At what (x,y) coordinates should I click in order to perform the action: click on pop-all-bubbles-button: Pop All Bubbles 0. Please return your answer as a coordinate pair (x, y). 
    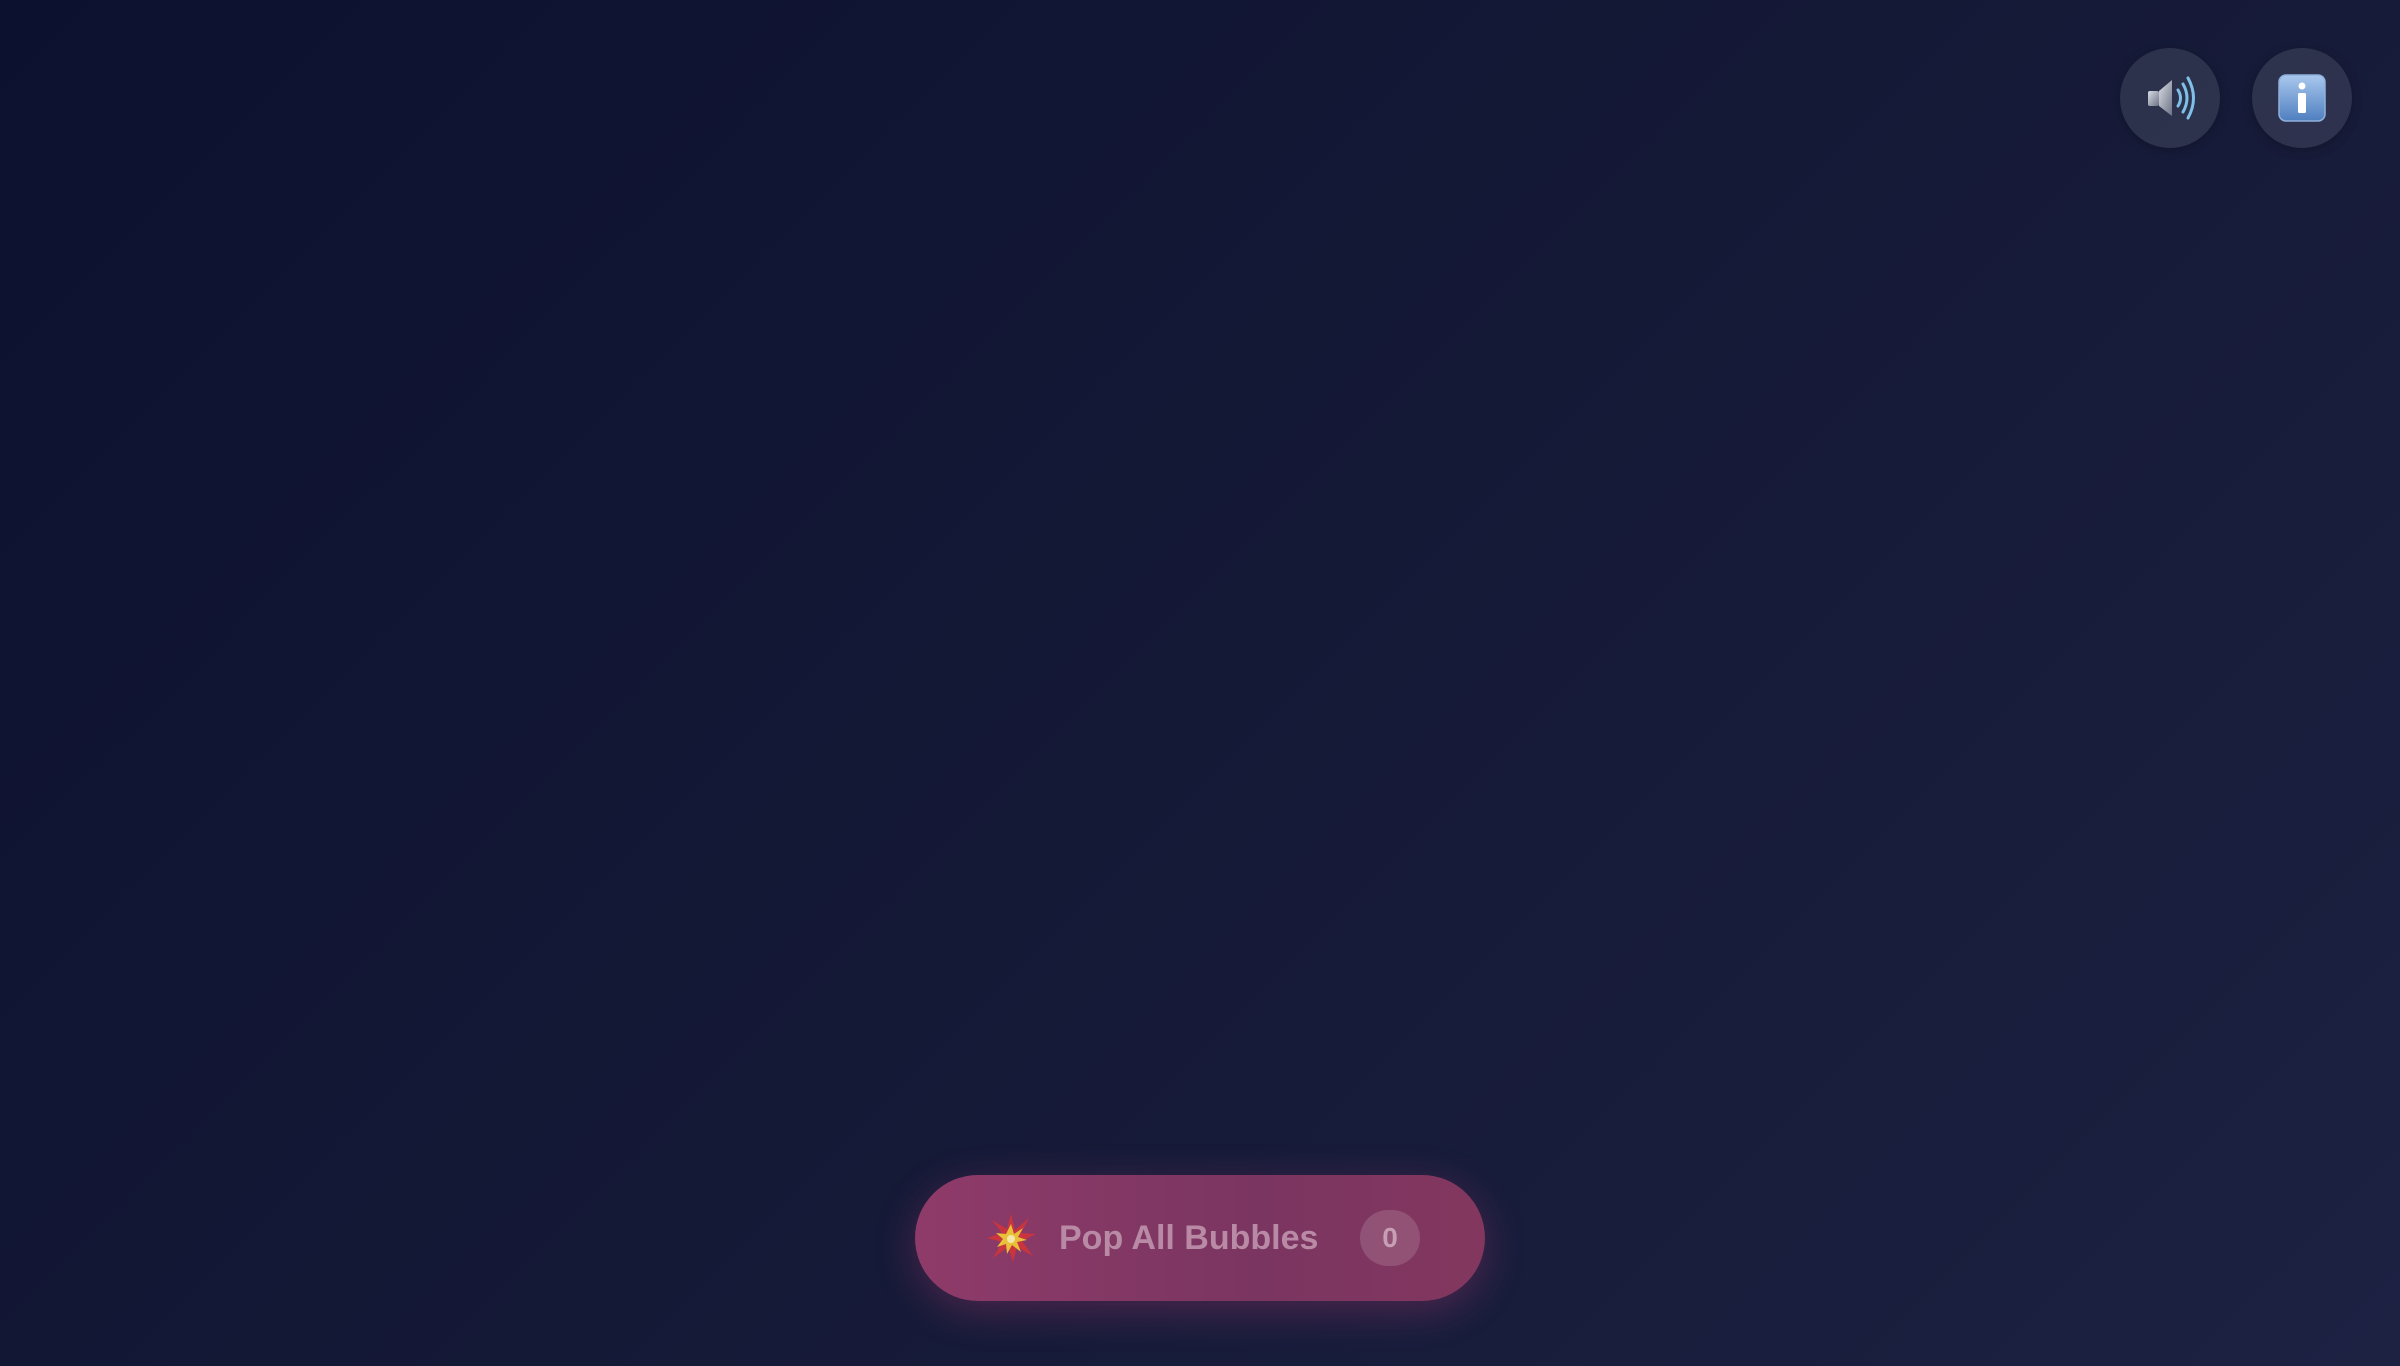
    Looking at the image, I should click on (1200, 1238).